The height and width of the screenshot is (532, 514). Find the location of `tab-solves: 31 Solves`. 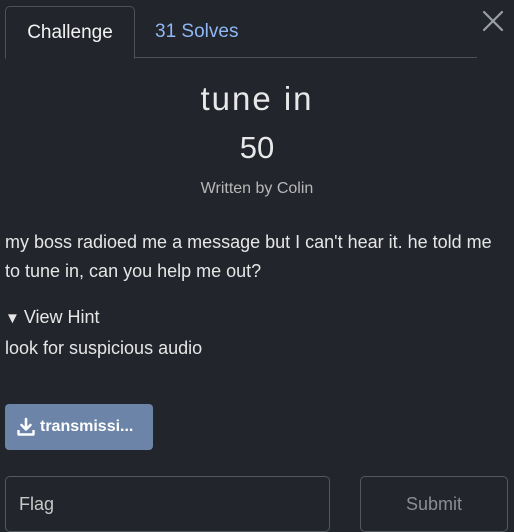

tab-solves: 31 Solves is located at coordinates (196, 32).